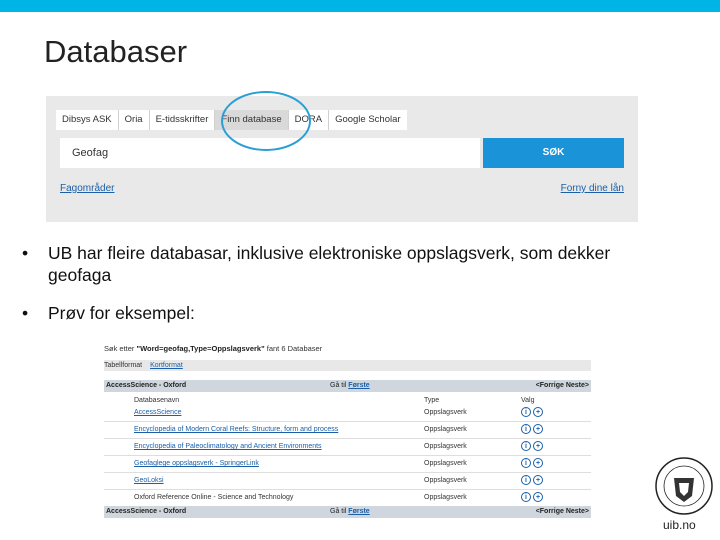 The width and height of the screenshot is (720, 540). I want to click on top-accent-bar, so click(360, 6).